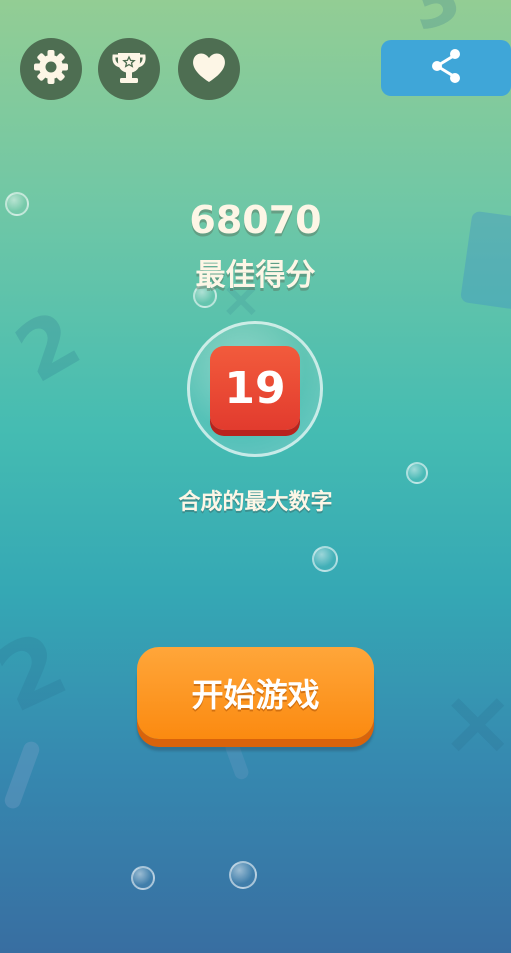  I want to click on background-decoration: ×, so click(475, 722).